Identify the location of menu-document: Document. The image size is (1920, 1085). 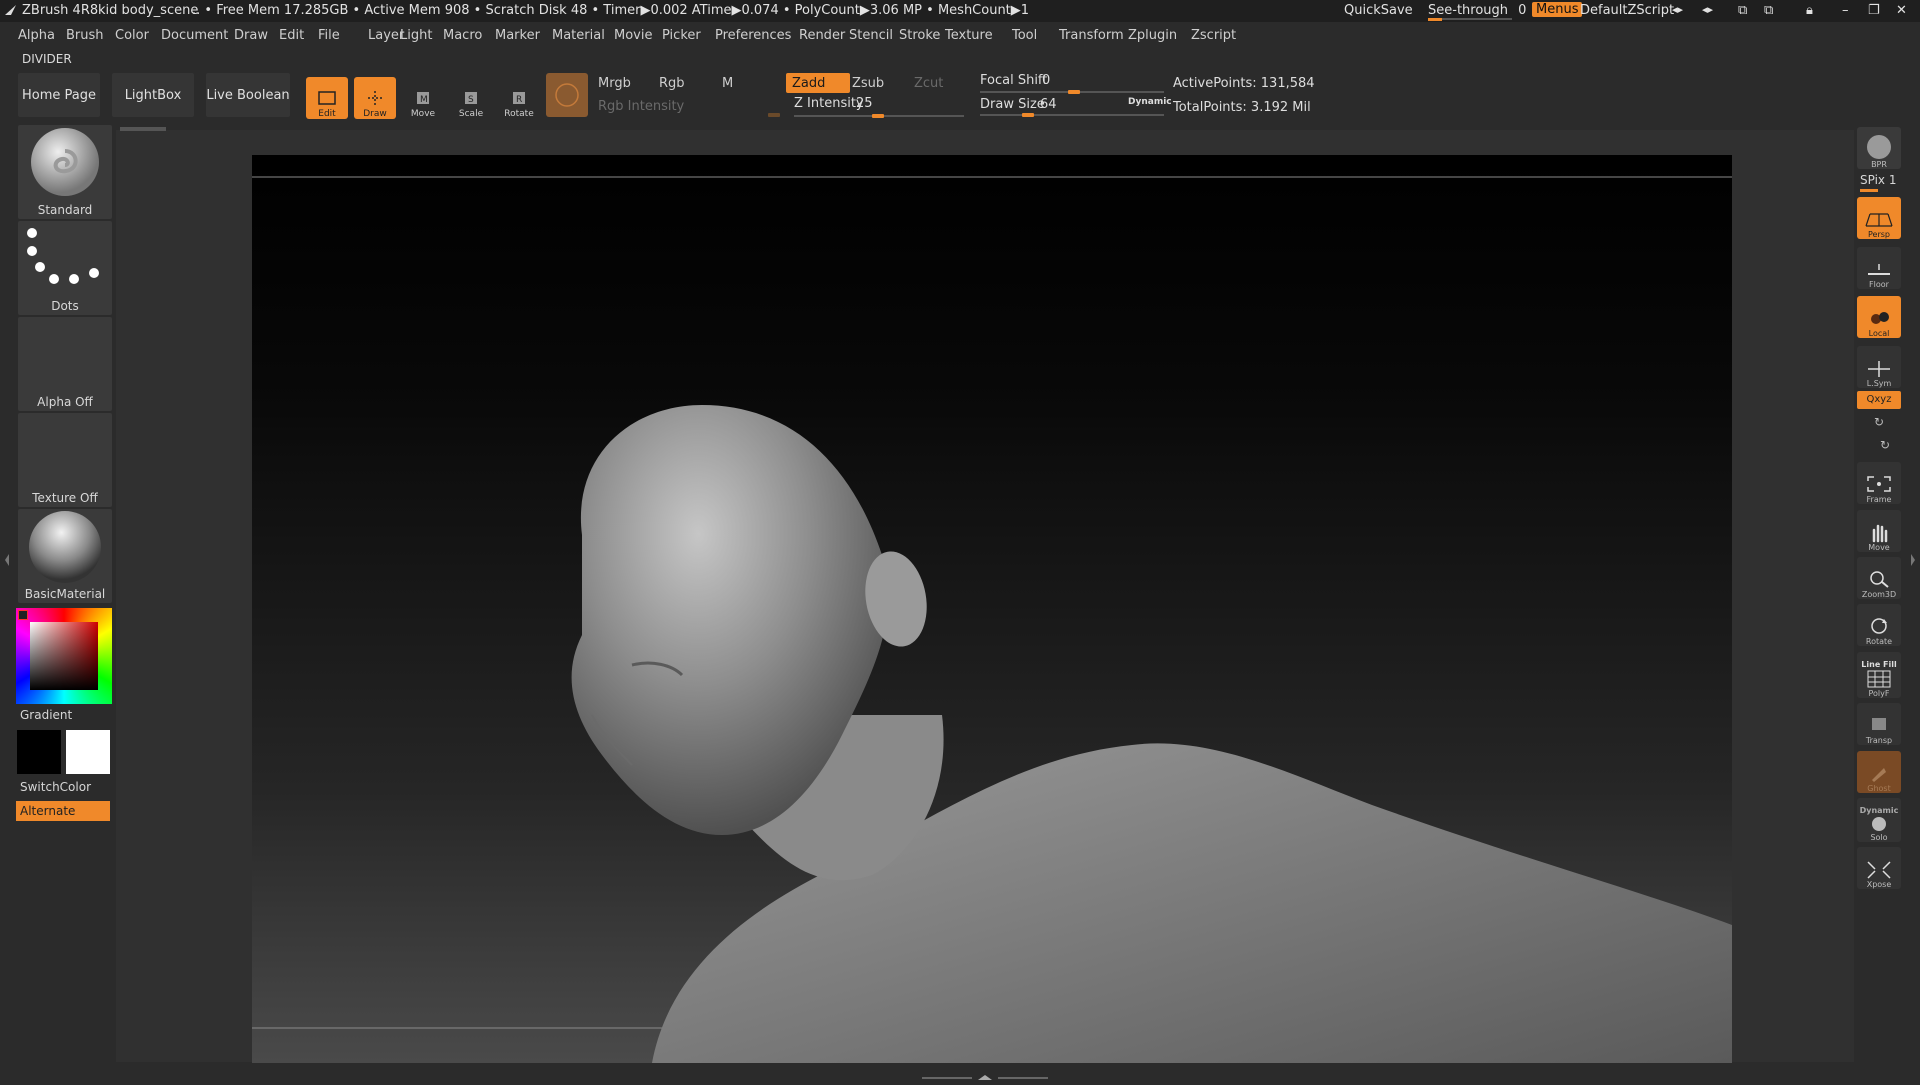
(194, 35).